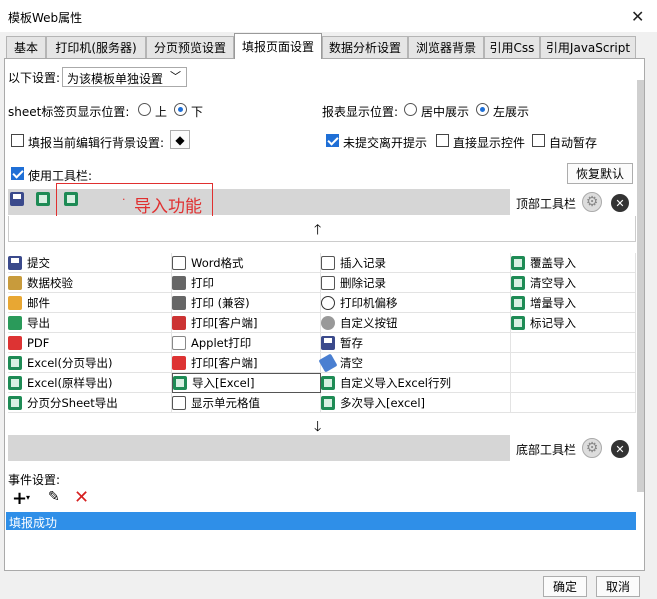 The width and height of the screenshot is (657, 599). What do you see at coordinates (179, 302) in the screenshot?
I see `print-icon` at bounding box center [179, 302].